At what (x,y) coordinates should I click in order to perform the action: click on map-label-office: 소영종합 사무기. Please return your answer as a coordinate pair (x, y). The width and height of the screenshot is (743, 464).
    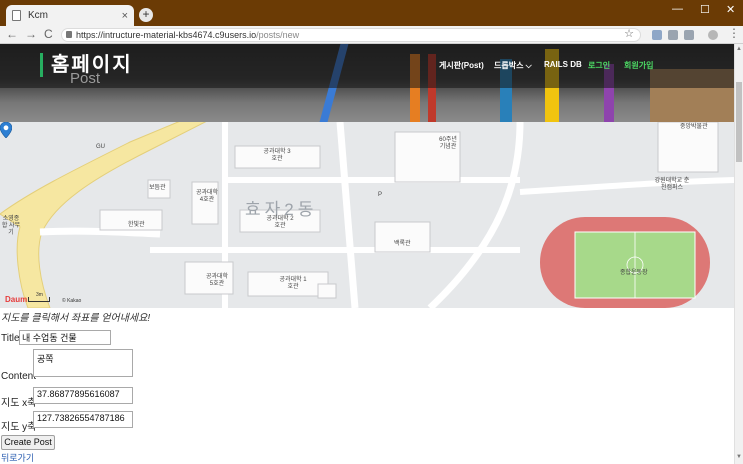
    Looking at the image, I should click on (11, 226).